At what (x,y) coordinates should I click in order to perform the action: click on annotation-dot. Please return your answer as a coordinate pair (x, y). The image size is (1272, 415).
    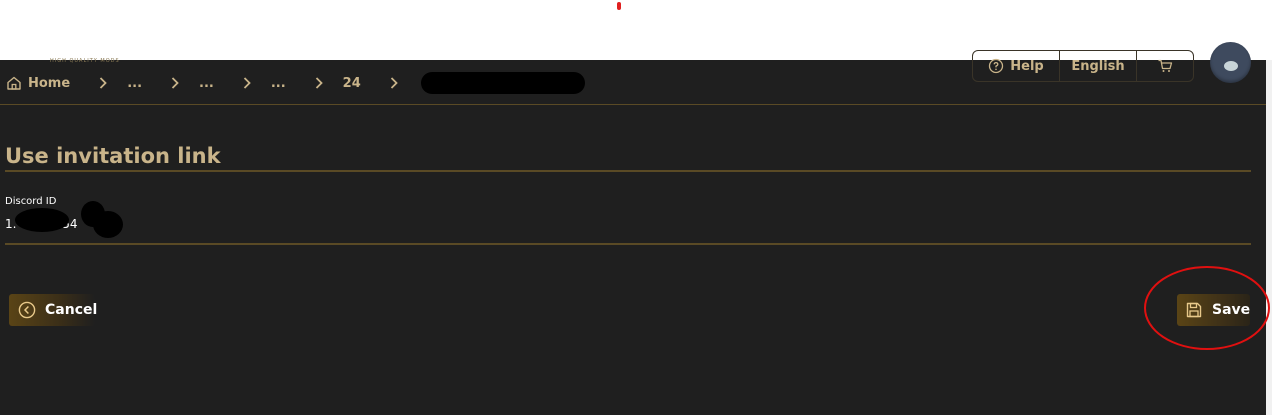
    Looking at the image, I should click on (619, 6).